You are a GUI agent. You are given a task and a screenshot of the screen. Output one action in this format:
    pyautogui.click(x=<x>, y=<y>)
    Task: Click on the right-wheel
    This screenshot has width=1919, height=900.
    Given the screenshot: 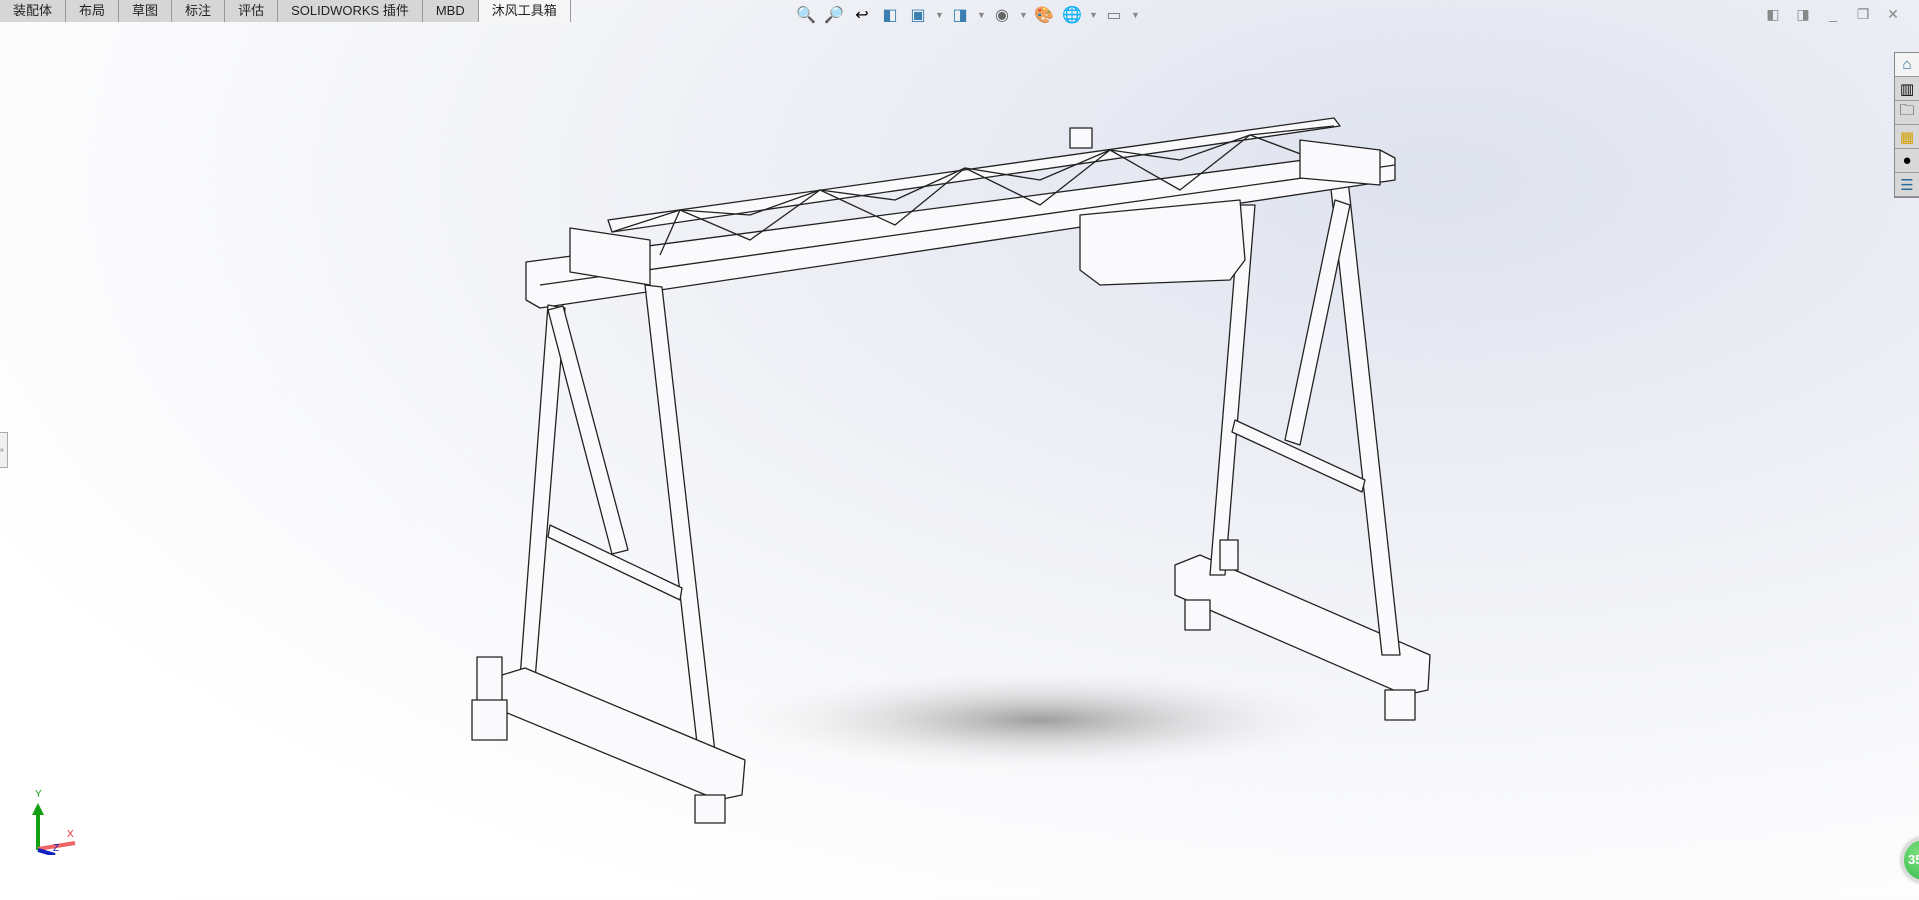 What is the action you would take?
    pyautogui.click(x=1400, y=705)
    